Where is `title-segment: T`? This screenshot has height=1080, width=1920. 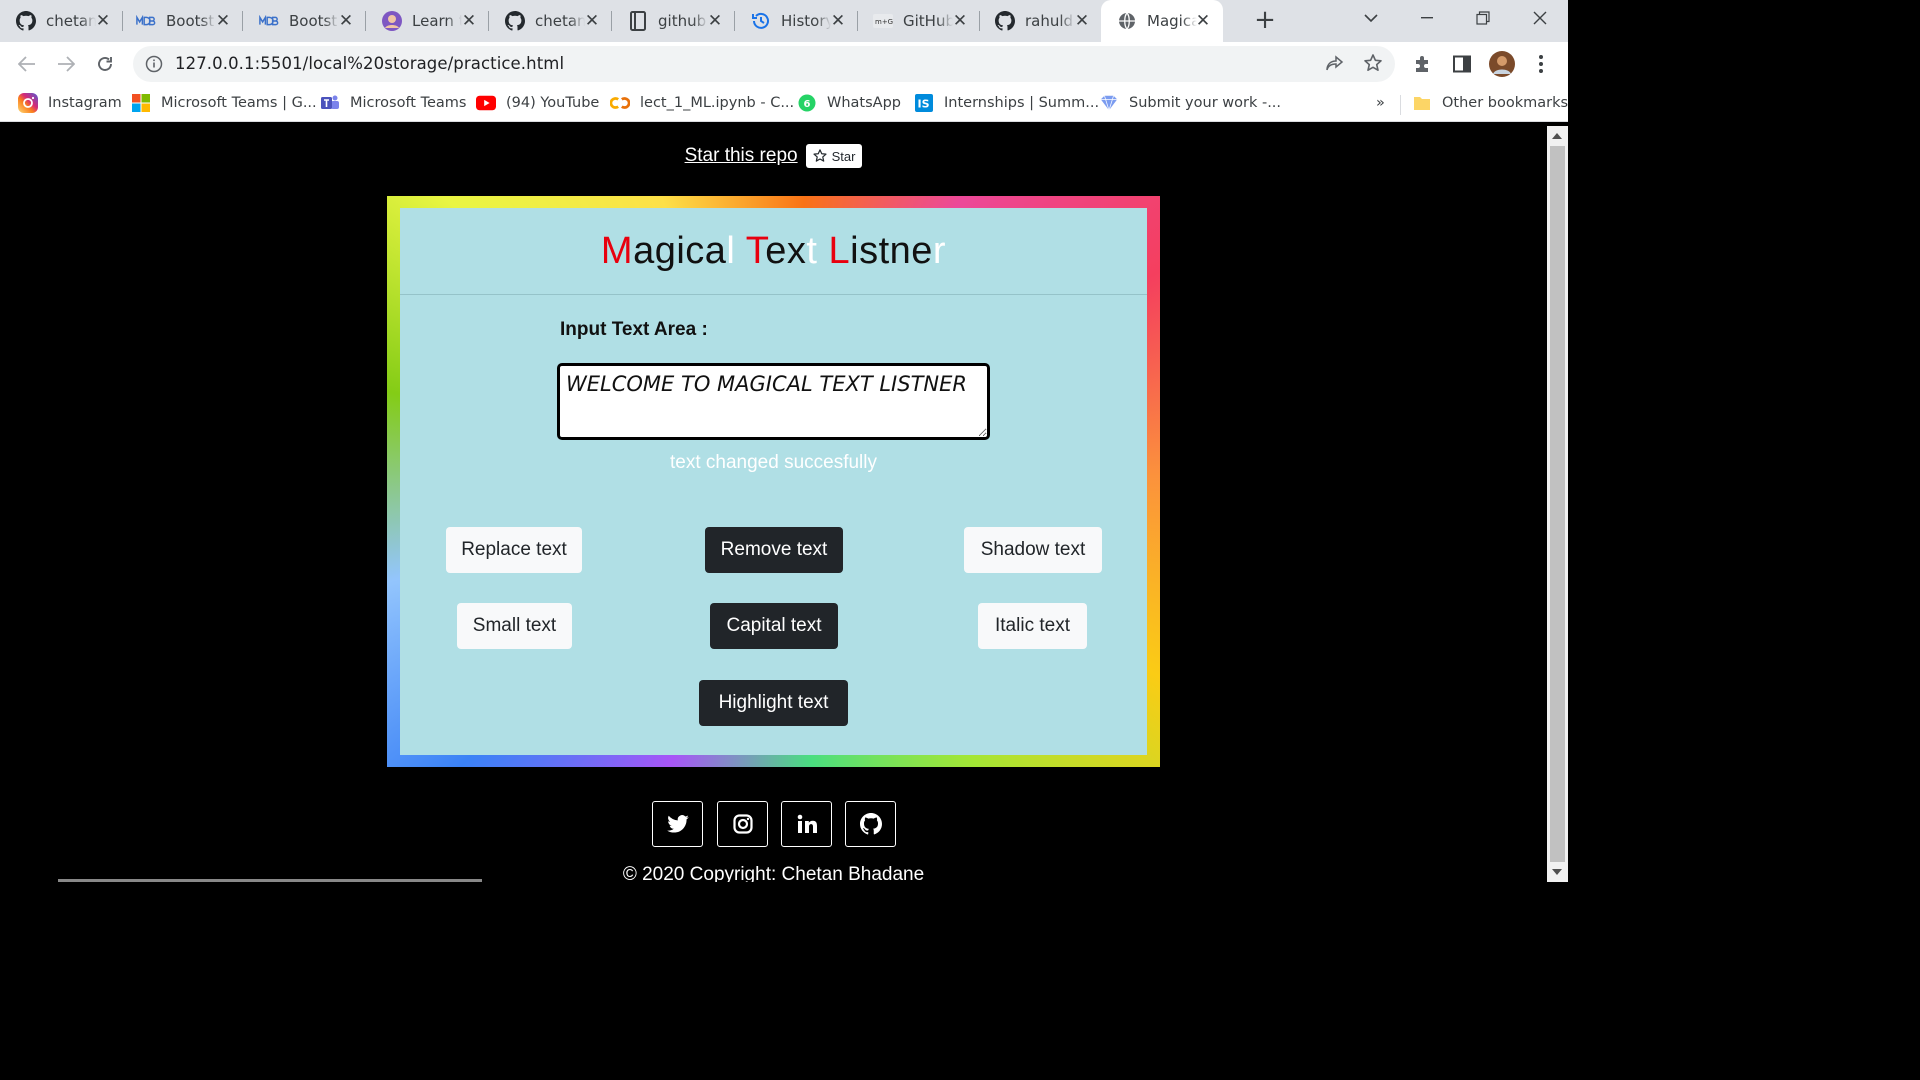
title-segment: T is located at coordinates (755, 250).